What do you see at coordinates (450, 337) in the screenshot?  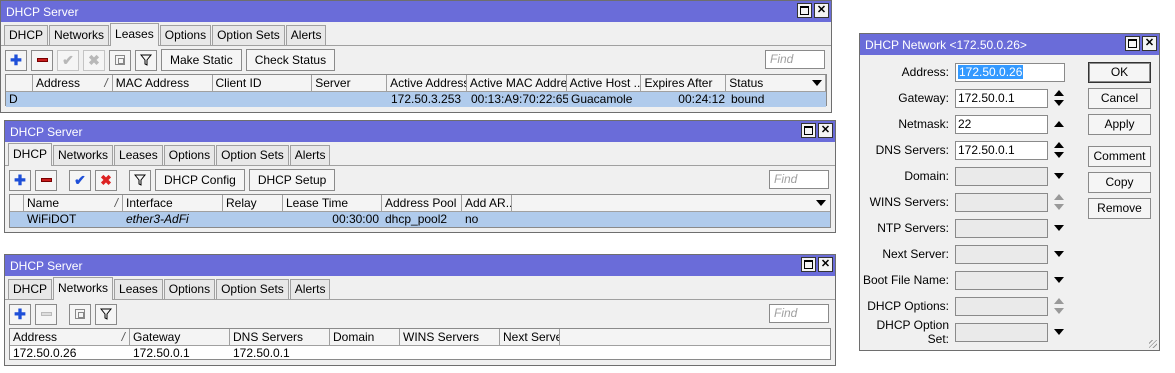 I see `column-header-wins-servers: WINS Servers` at bounding box center [450, 337].